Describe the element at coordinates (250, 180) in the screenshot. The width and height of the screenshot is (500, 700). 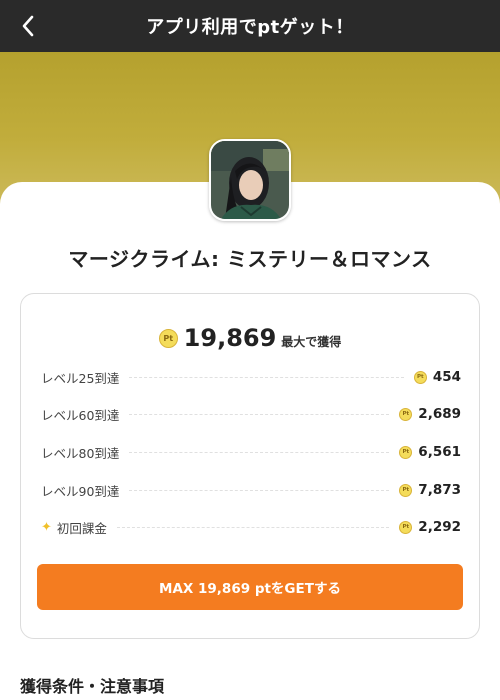
I see `app-icon` at that location.